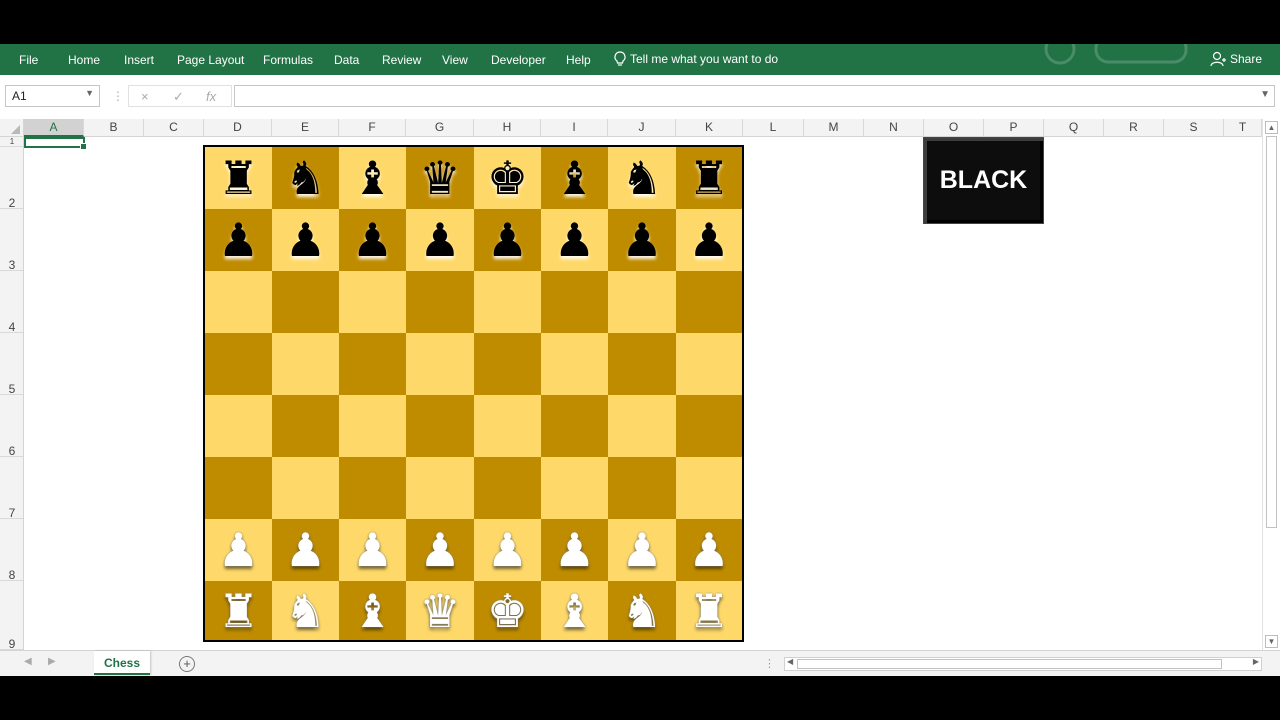  Describe the element at coordinates (439, 611) in the screenshot. I see `white-queen-icon: ♛` at that location.